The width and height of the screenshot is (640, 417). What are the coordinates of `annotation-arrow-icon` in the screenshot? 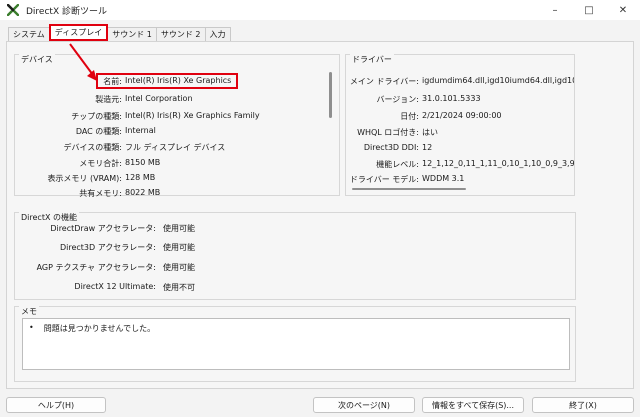 It's located at (83, 62).